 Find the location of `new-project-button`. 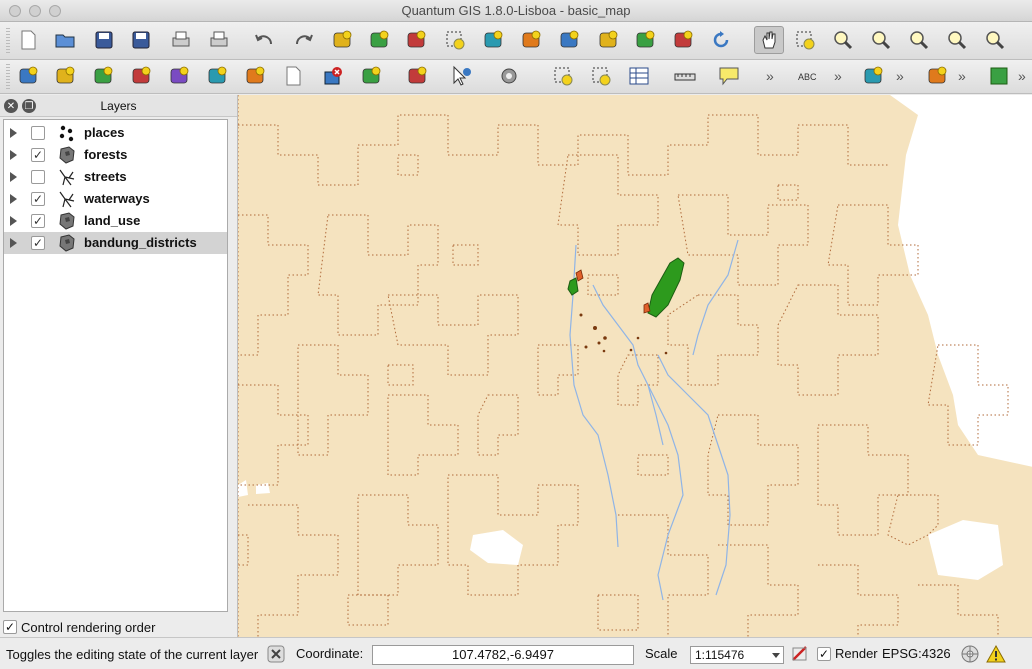

new-project-button is located at coordinates (28, 40).